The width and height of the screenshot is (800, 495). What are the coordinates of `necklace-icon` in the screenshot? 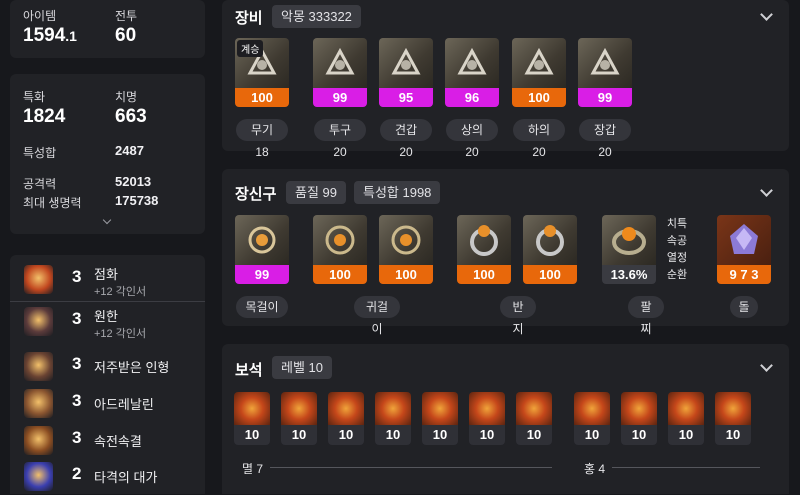 It's located at (262, 240).